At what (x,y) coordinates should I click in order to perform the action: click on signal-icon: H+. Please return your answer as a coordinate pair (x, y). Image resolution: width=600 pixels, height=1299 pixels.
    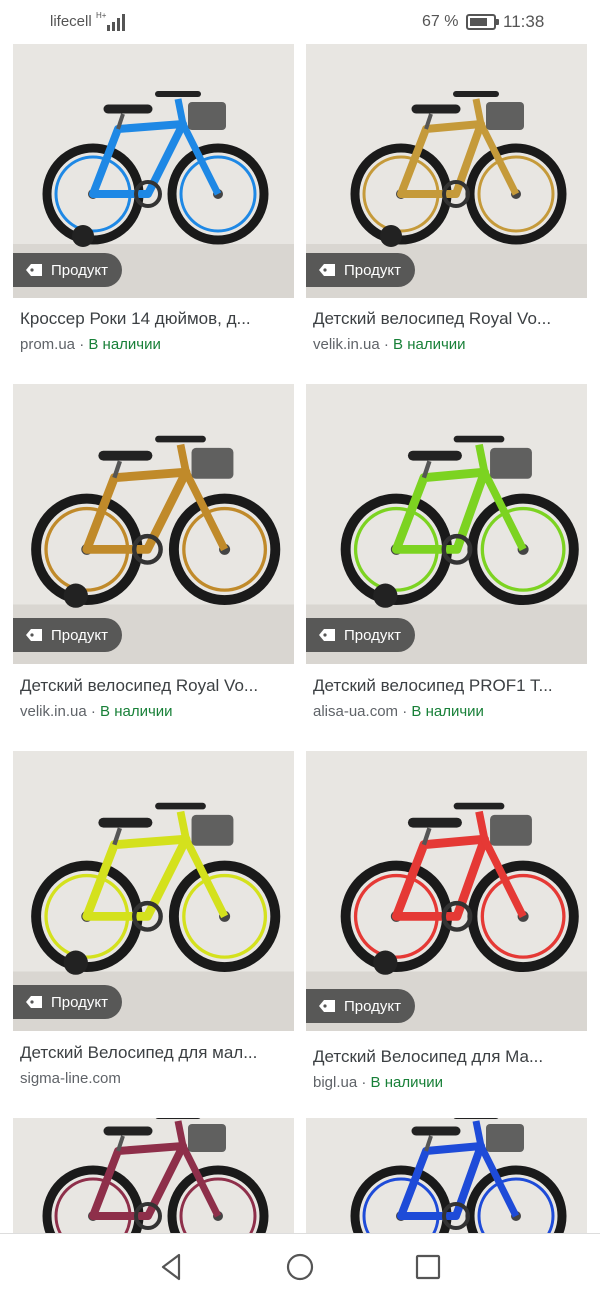
    Looking at the image, I should click on (110, 21).